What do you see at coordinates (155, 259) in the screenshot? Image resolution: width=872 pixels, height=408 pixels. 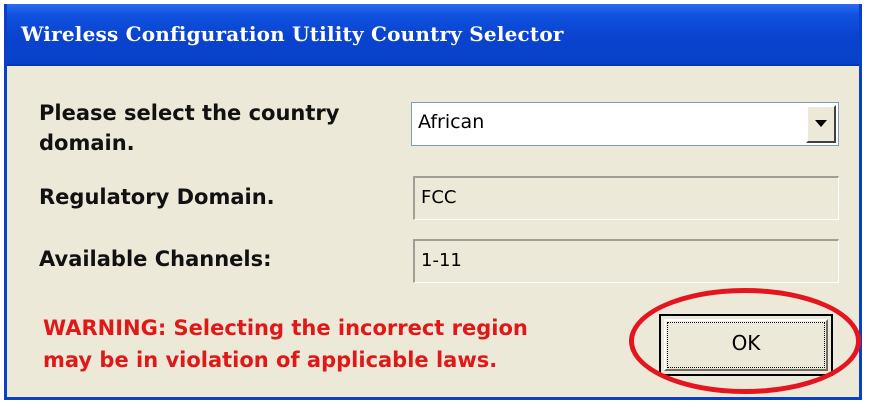 I see `available-channels-label: Available Channels:` at bounding box center [155, 259].